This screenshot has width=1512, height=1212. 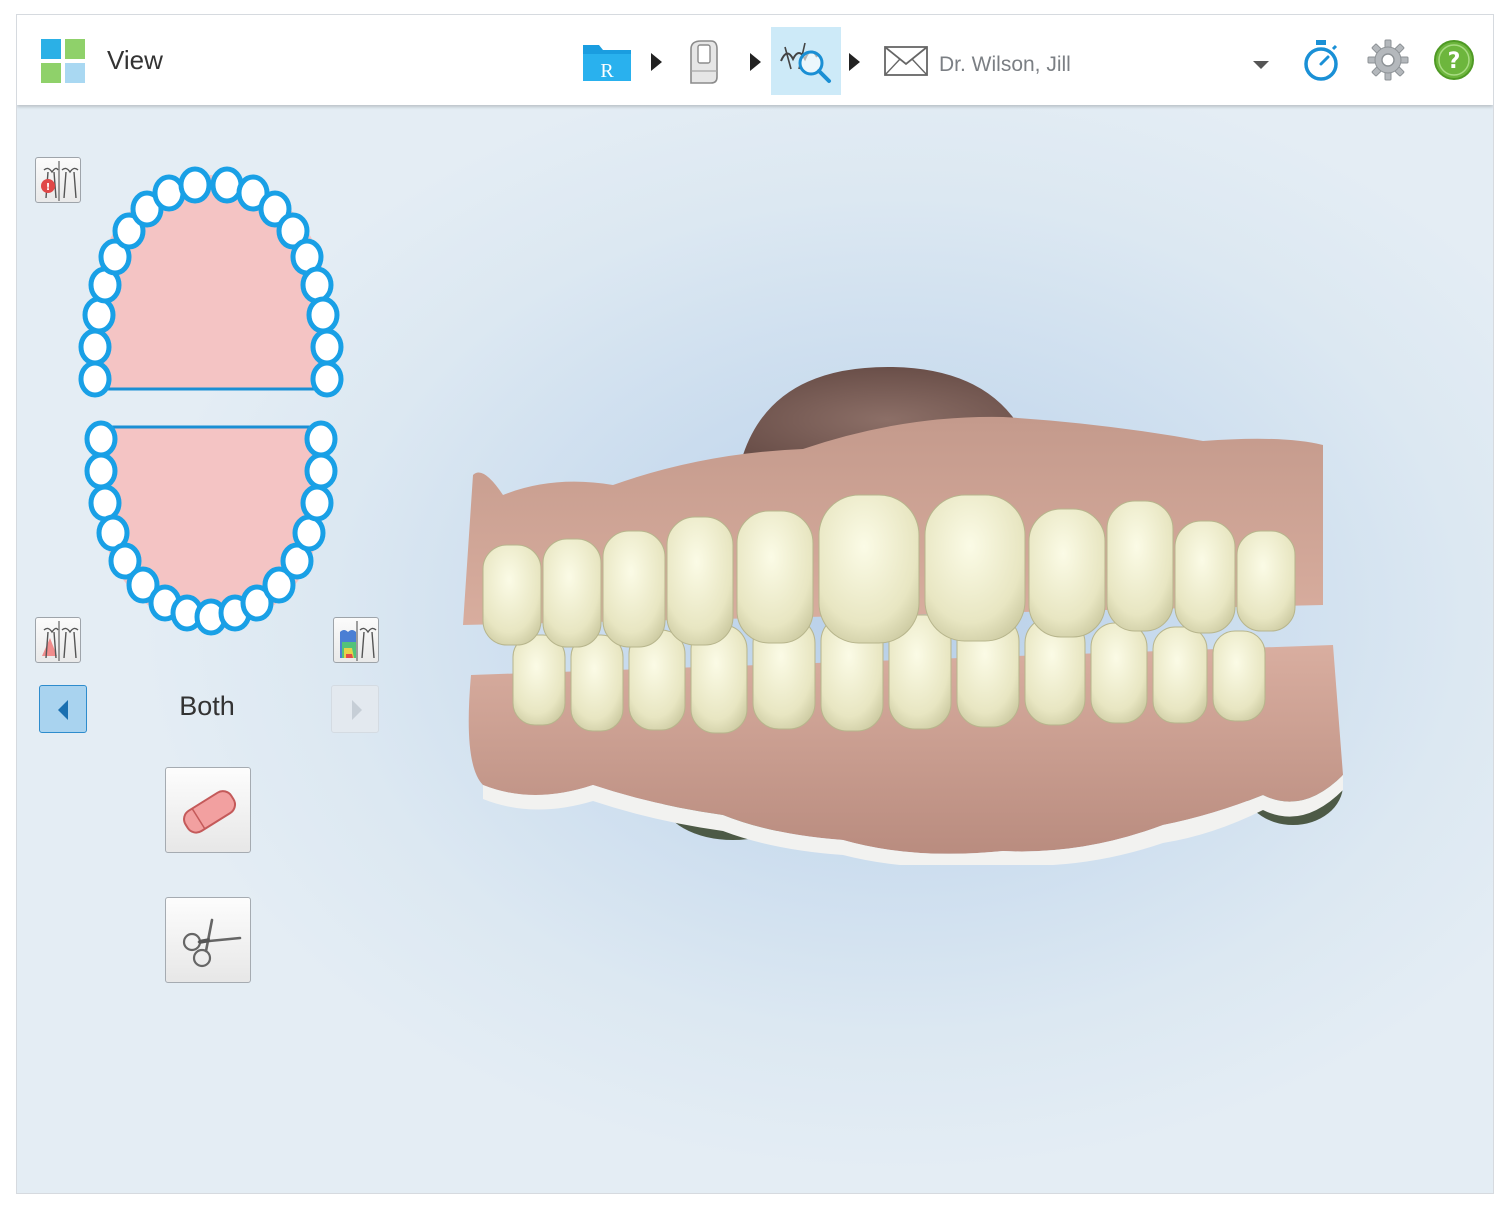 I want to click on scissors-icon, so click(x=212, y=943).